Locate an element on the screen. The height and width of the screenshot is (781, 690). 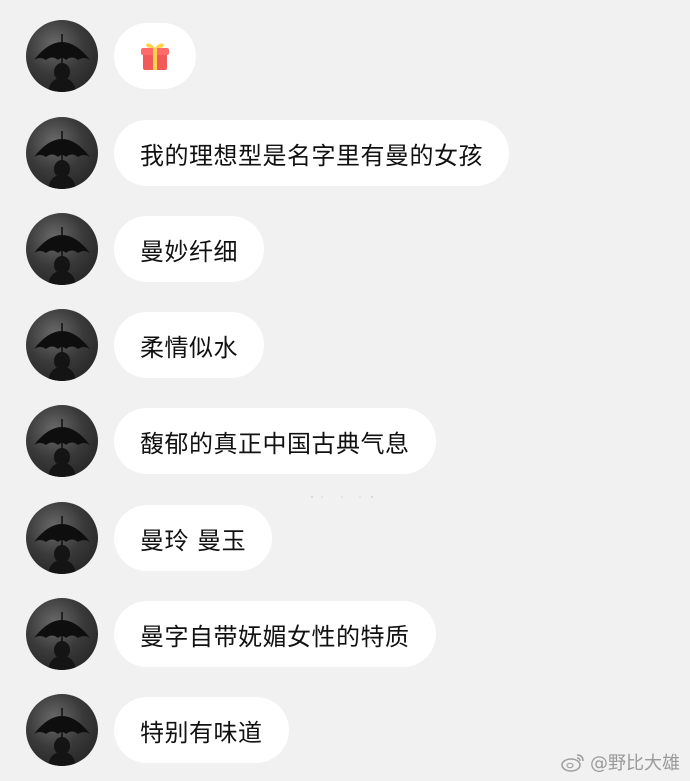
message-row: 曼妙纤细 is located at coordinates (145, 249).